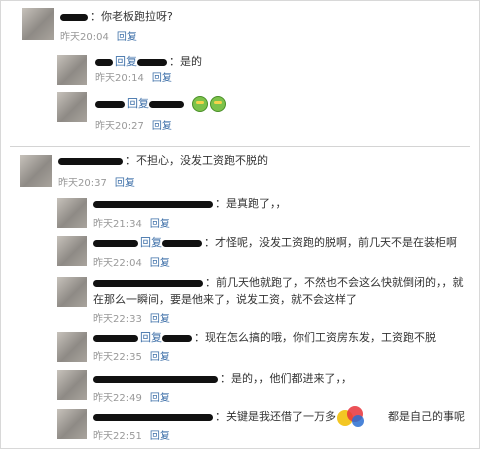  What do you see at coordinates (240, 146) in the screenshot?
I see `comment-divider` at bounding box center [240, 146].